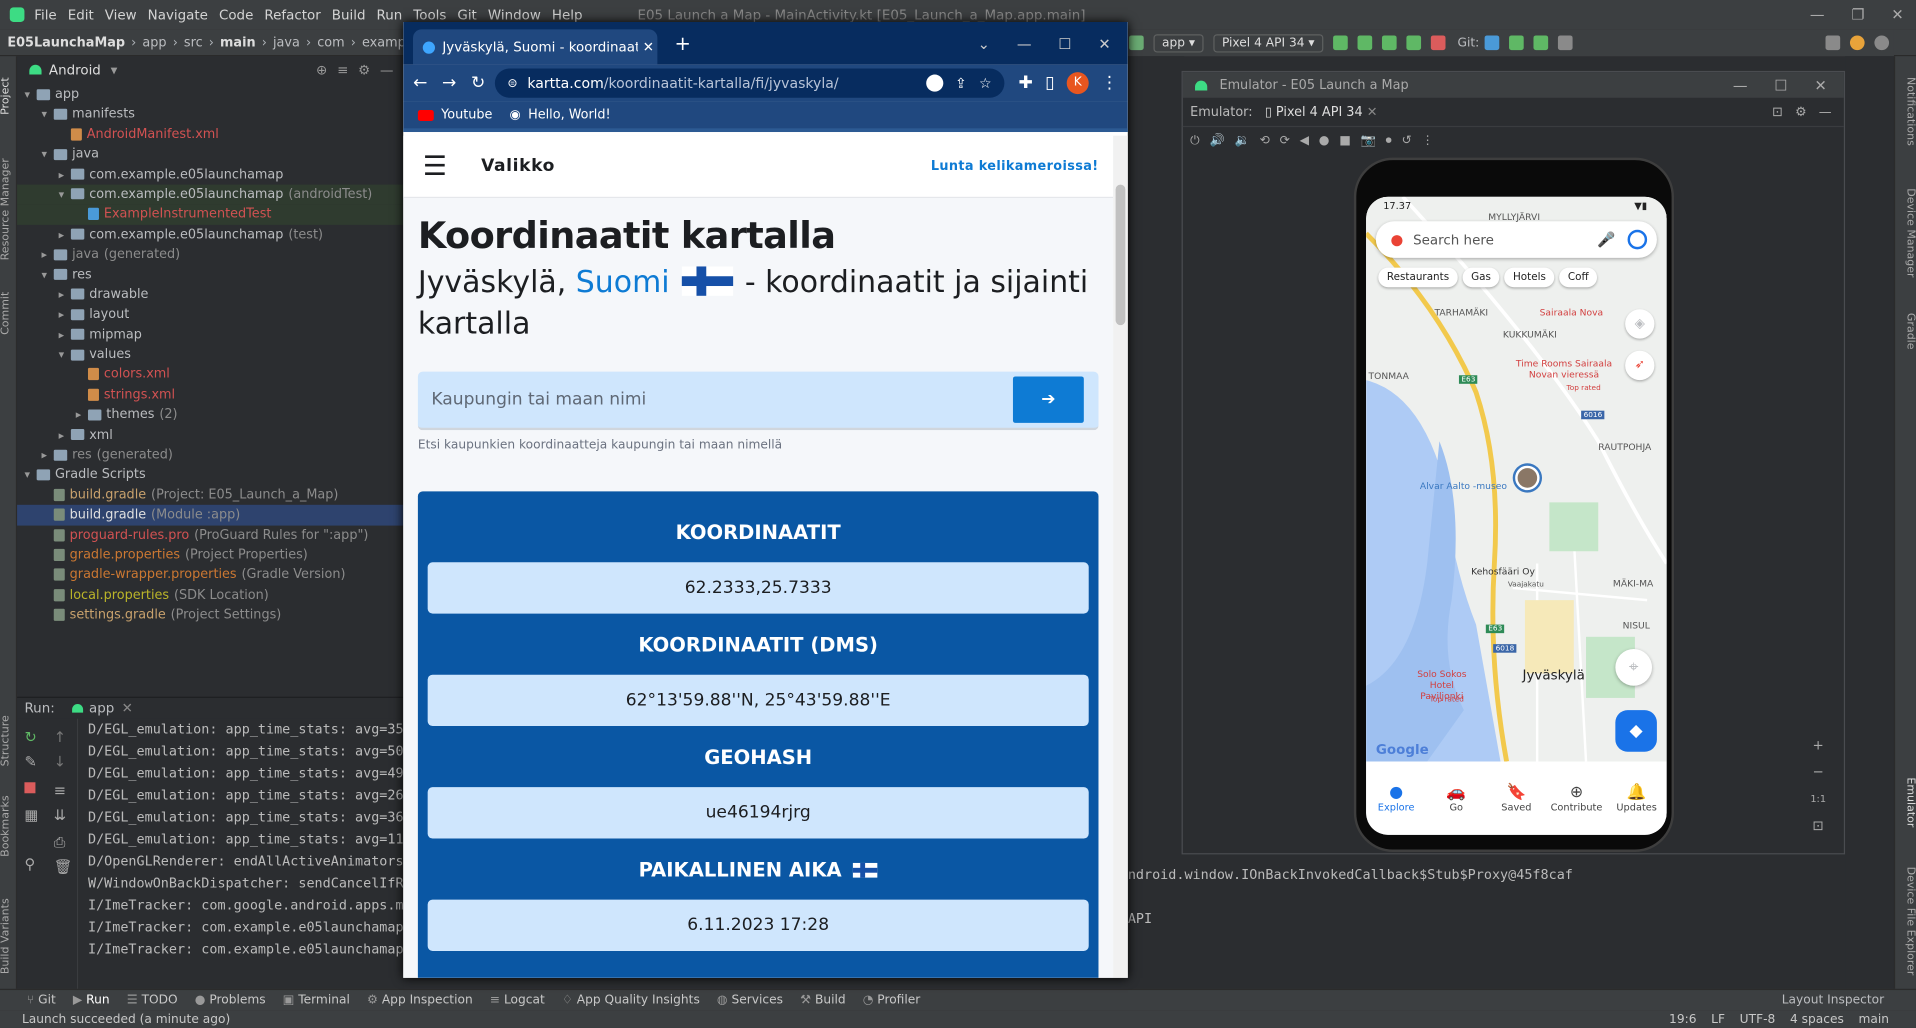 This screenshot has width=1916, height=1028. Describe the element at coordinates (1640, 324) in the screenshot. I see `layers-icon: ◈` at that location.